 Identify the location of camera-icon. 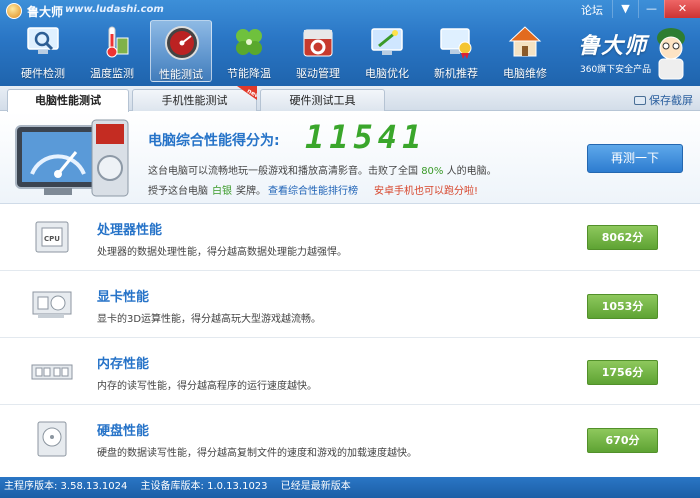
(640, 100).